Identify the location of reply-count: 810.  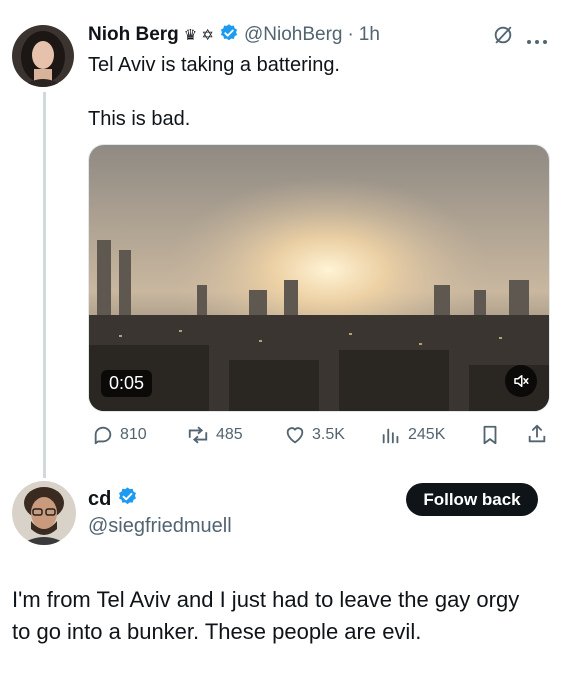
(133, 434).